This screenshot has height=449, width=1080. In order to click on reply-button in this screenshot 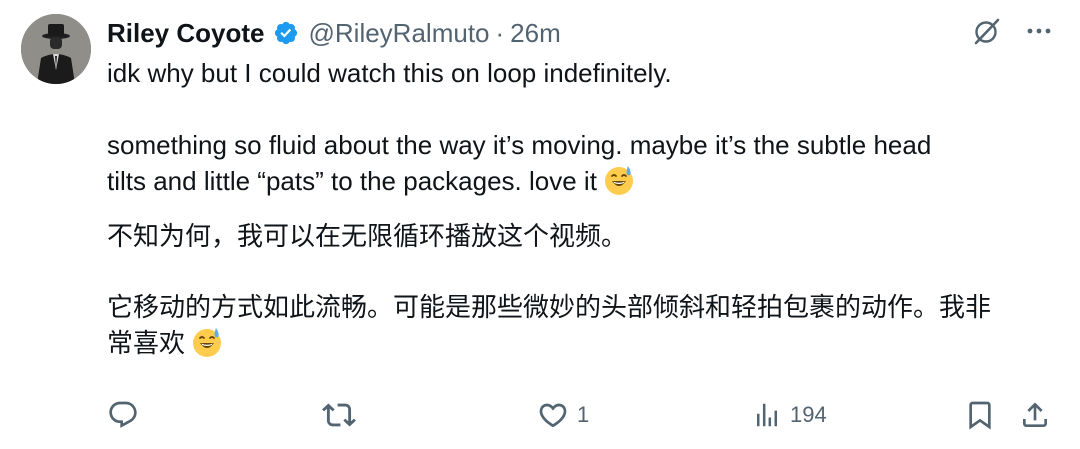, I will do `click(123, 415)`.